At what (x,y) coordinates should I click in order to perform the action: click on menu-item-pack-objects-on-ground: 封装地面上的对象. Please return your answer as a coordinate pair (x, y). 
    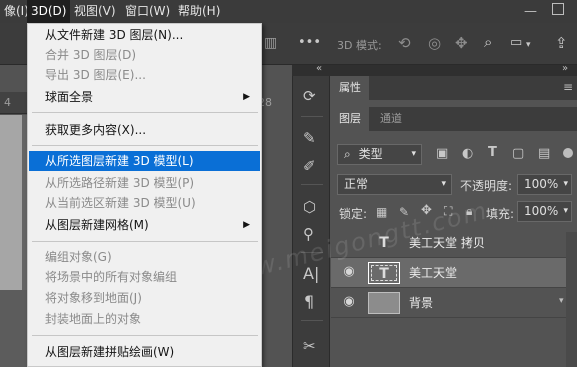
    Looking at the image, I should click on (93, 319).